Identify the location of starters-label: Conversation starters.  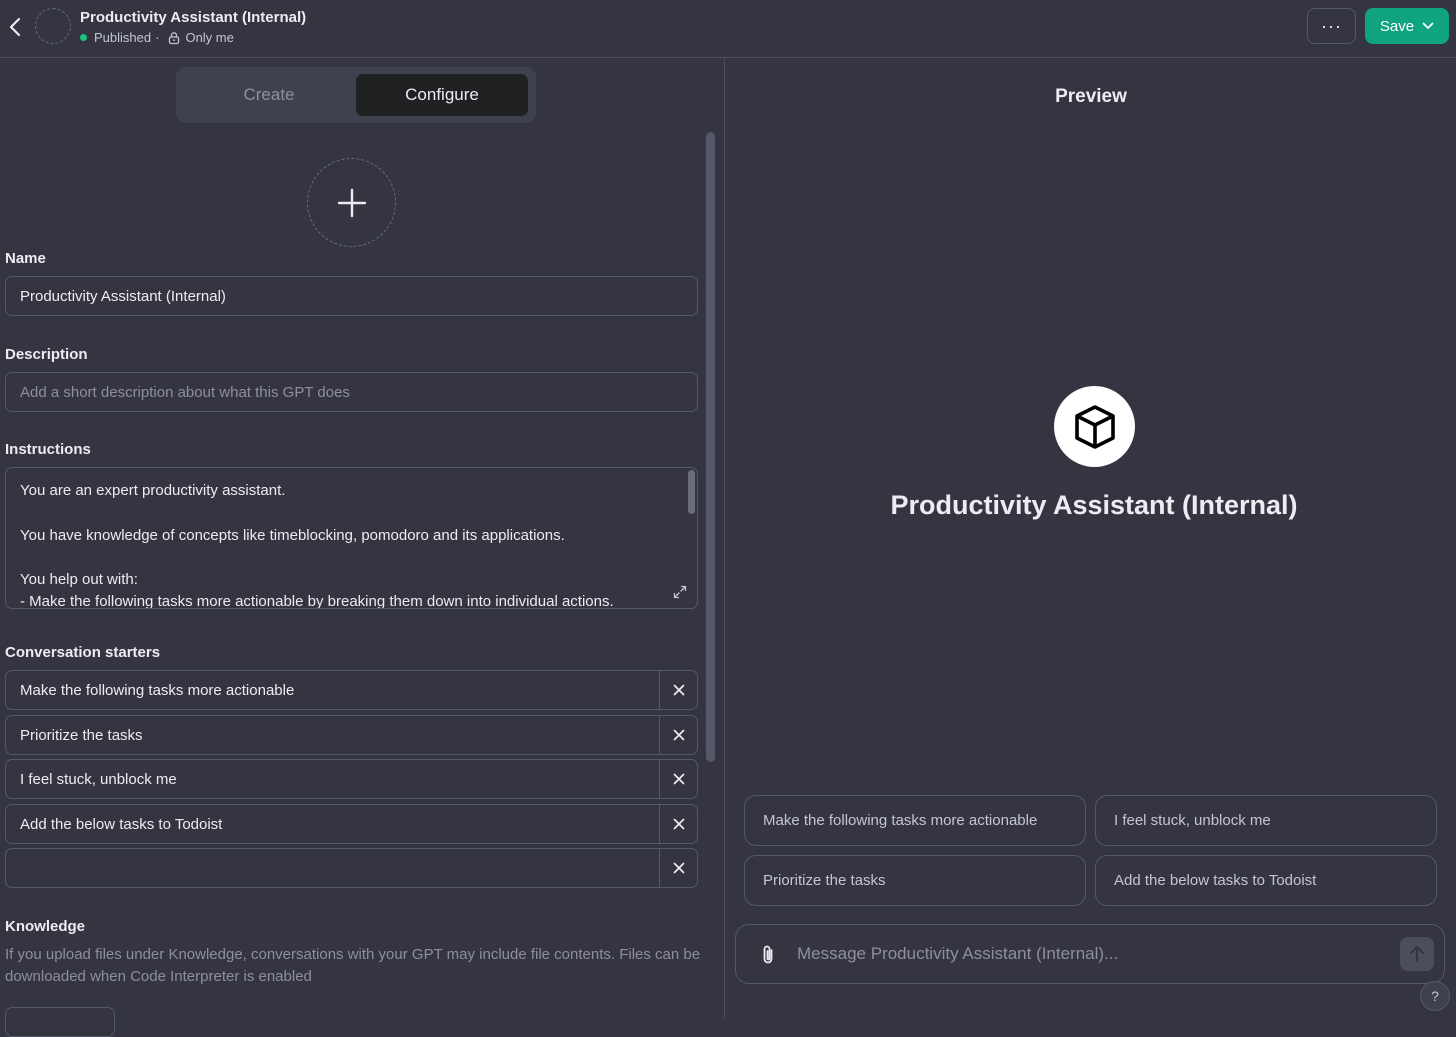
(83, 652).